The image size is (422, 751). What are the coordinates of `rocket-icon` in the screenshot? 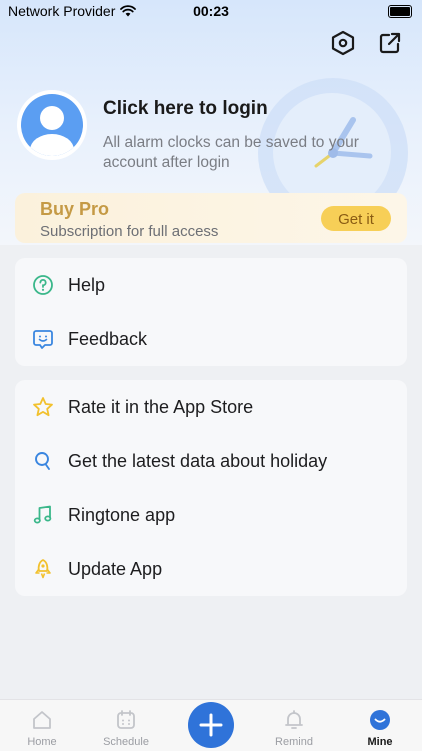 It's located at (43, 569).